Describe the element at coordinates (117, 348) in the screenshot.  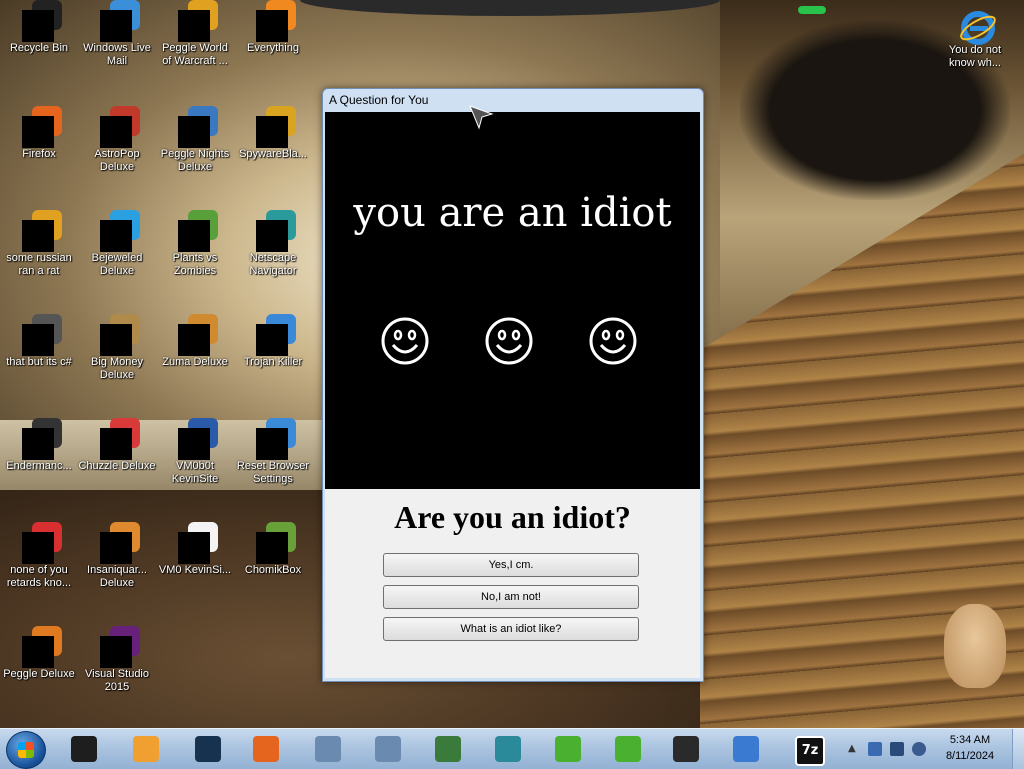
I see `desktop-icon: Big Money Deluxe` at that location.